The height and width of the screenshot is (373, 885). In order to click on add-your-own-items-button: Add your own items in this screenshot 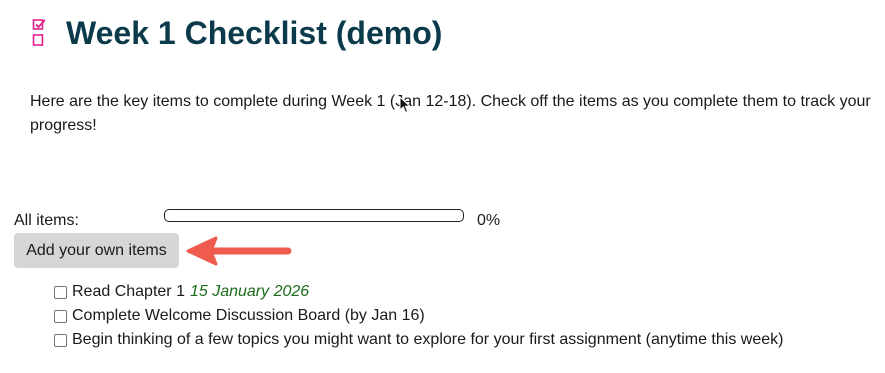, I will do `click(96, 250)`.